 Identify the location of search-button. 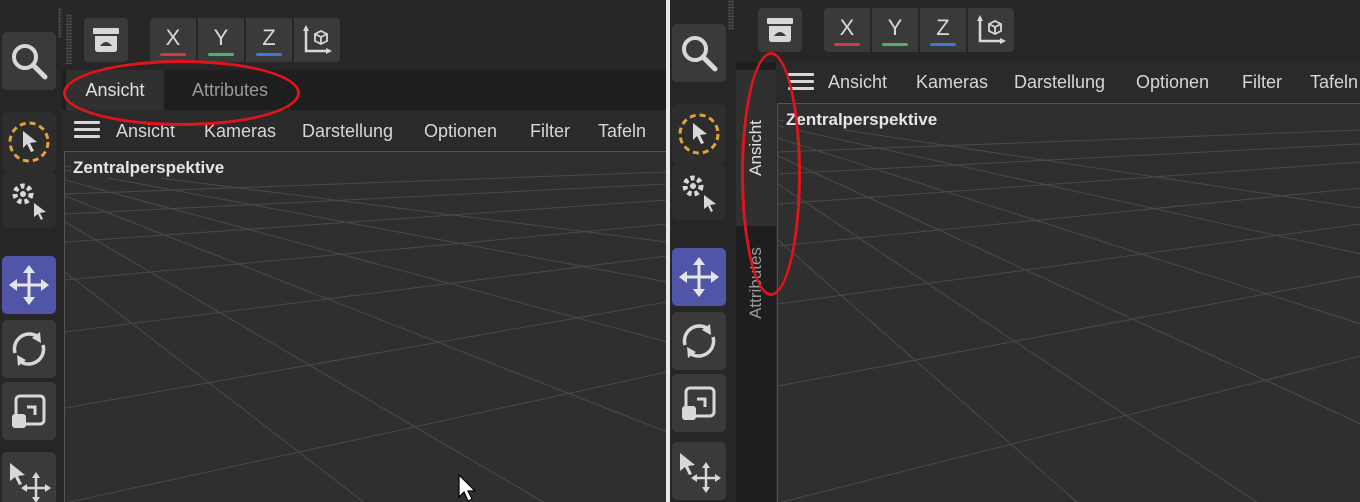
(29, 61).